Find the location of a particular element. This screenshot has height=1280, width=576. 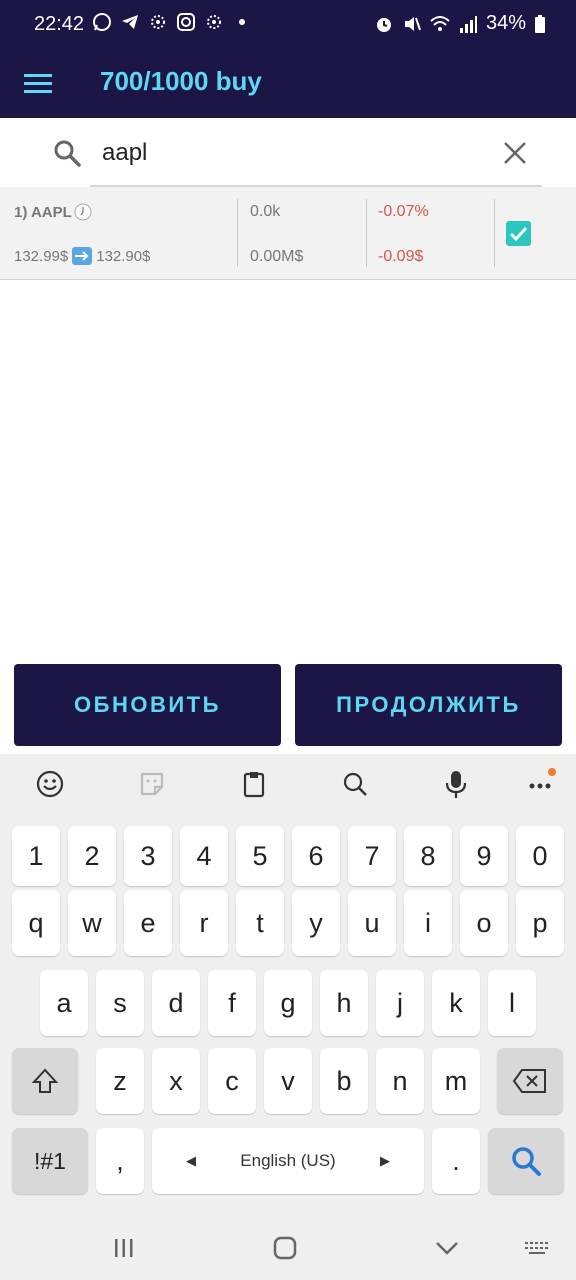

space-key: ◀ English (US) ▶ is located at coordinates (288, 1161).